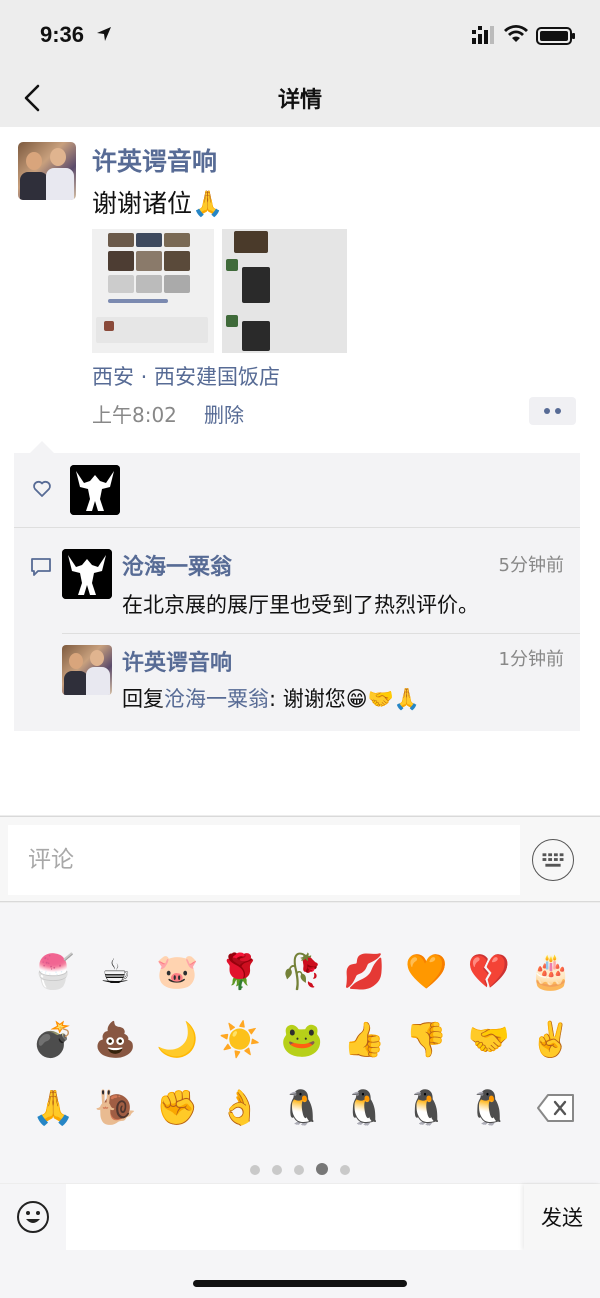 This screenshot has width=600, height=1298. What do you see at coordinates (562, 1217) in the screenshot?
I see `send-button: 发送` at bounding box center [562, 1217].